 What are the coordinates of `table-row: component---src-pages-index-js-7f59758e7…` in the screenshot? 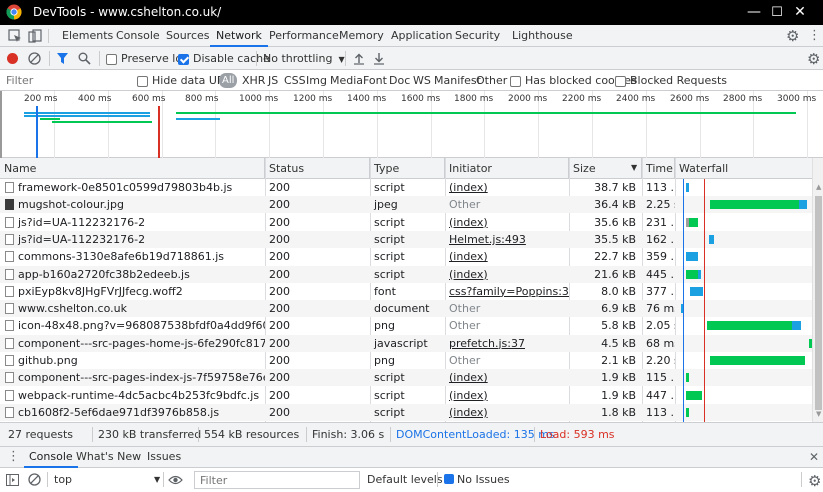 It's located at (406, 378).